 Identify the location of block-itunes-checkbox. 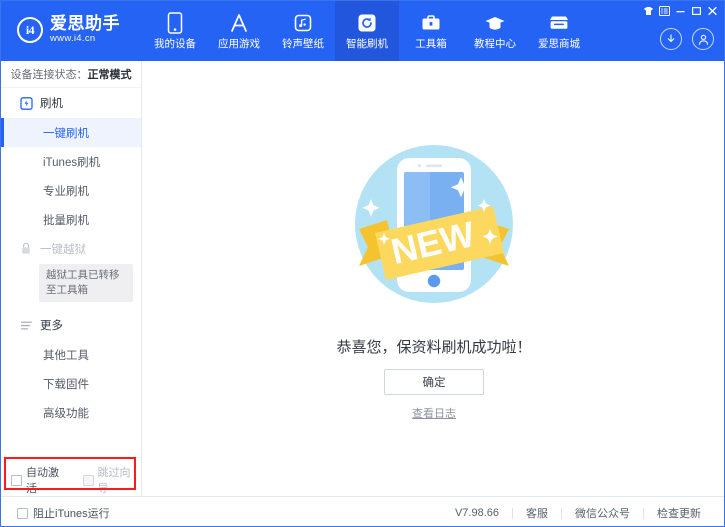
(22, 513).